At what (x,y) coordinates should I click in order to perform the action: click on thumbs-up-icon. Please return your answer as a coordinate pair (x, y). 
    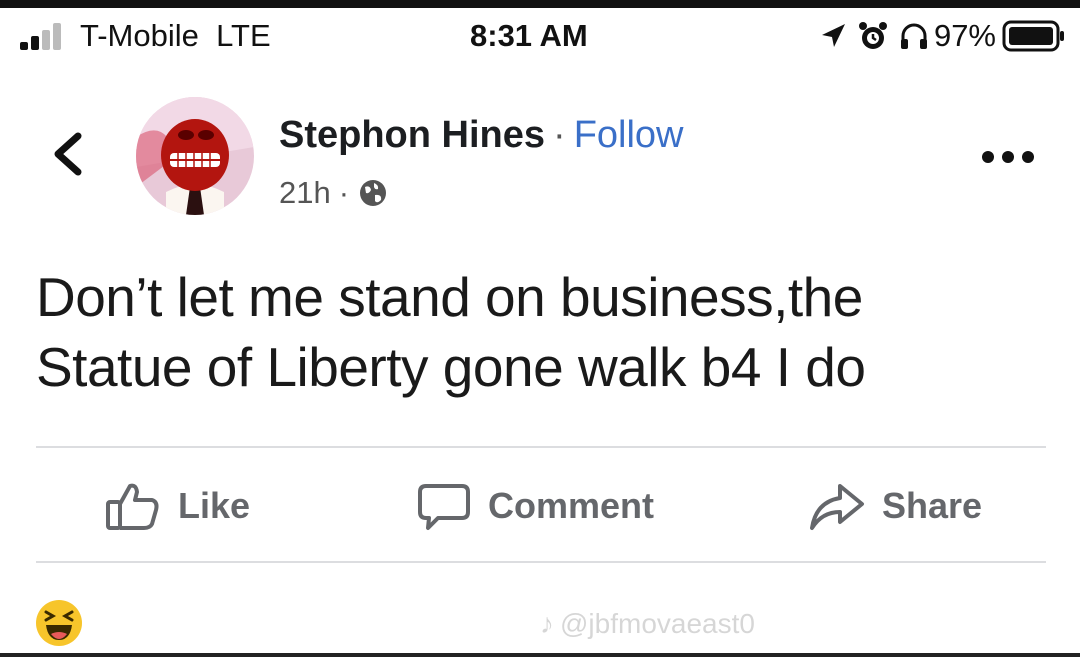
    Looking at the image, I should click on (132, 506).